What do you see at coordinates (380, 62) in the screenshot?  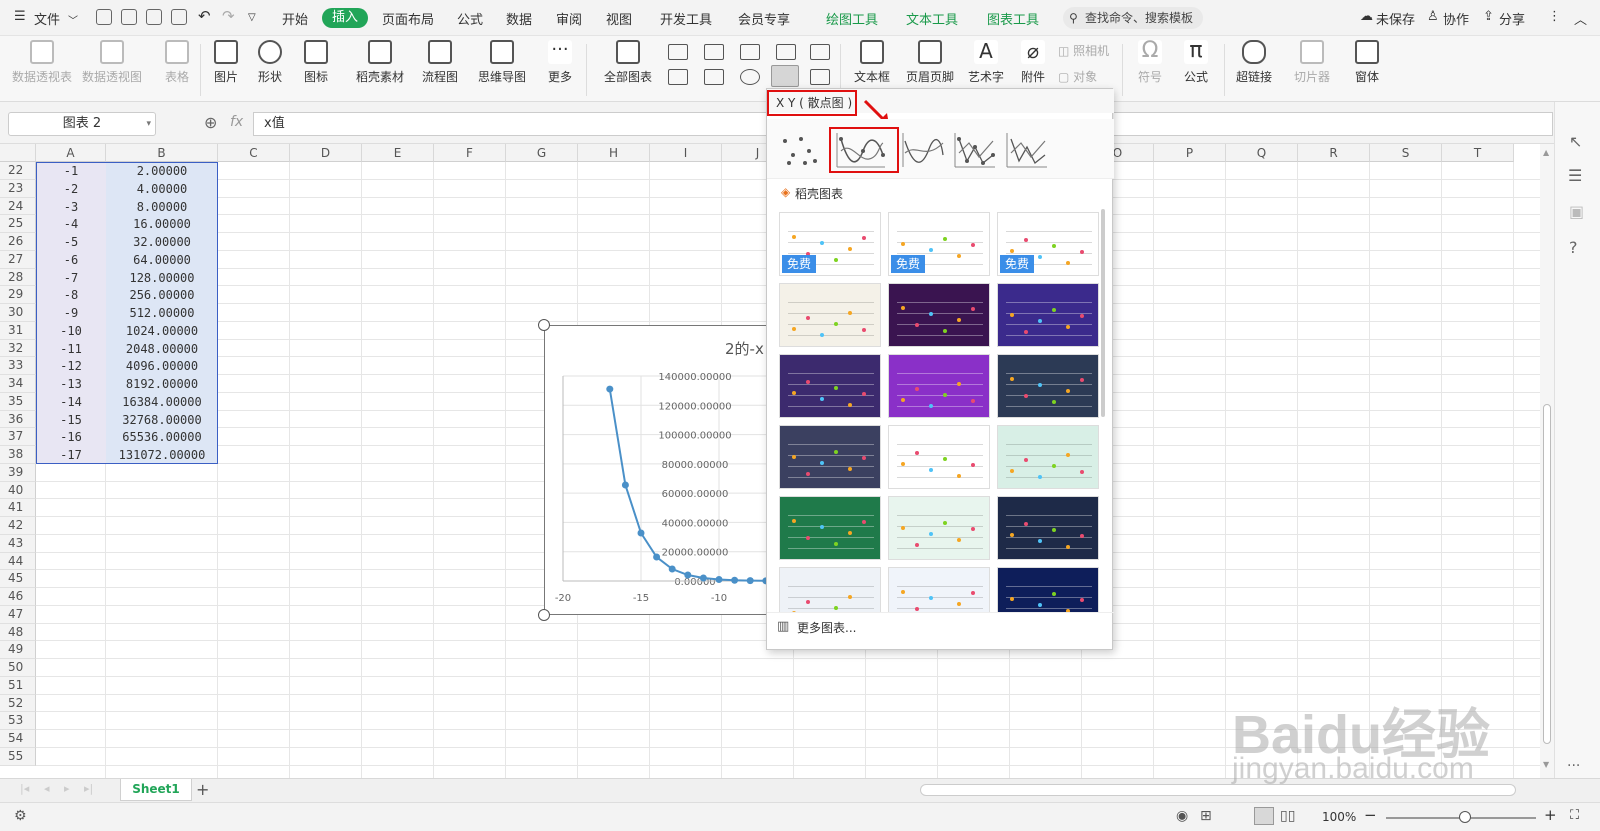 I see `docer-material-button: 稻壳素材` at bounding box center [380, 62].